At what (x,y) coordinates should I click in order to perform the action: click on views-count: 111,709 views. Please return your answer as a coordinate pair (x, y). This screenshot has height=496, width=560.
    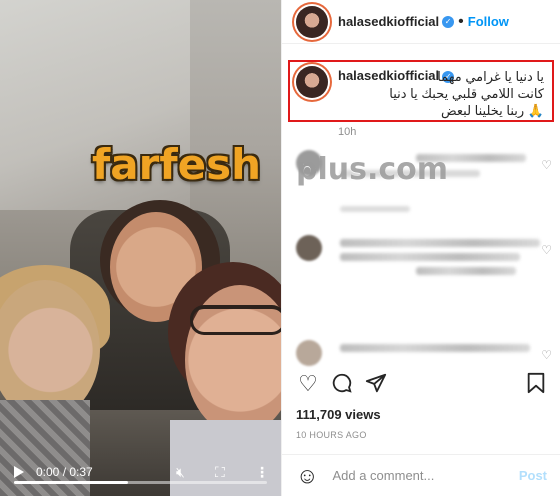
    Looking at the image, I should click on (338, 414).